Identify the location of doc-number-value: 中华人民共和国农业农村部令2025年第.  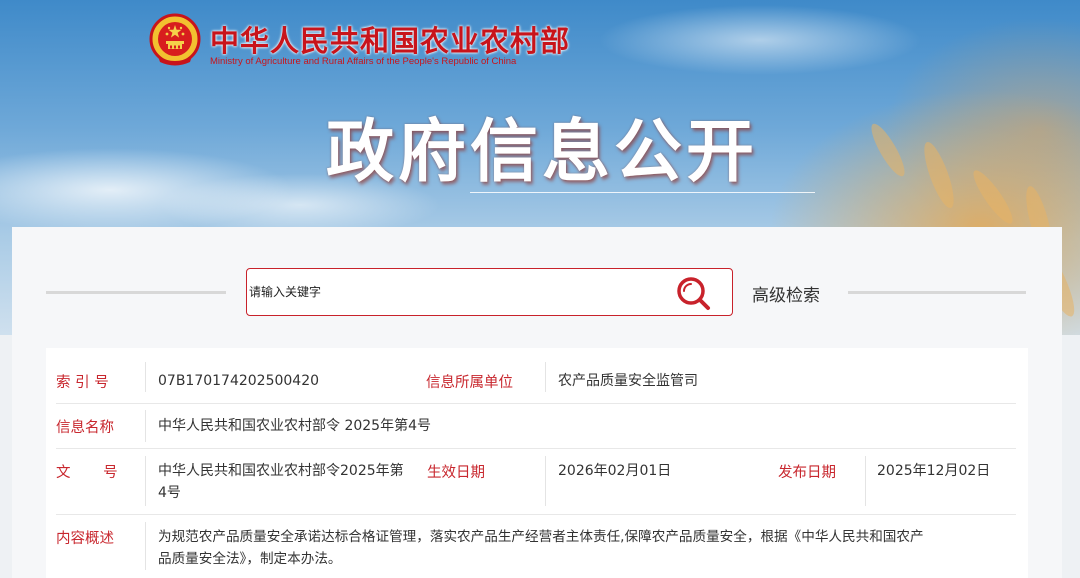
(281, 471).